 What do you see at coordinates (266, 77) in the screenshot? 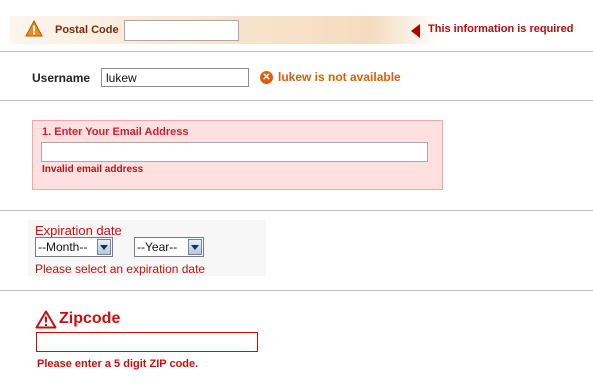
I see `error-x-icon: ✕` at bounding box center [266, 77].